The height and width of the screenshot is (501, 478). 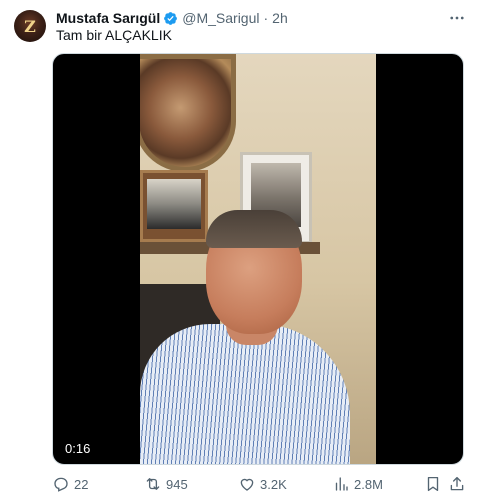 I want to click on more-icon, so click(x=457, y=18).